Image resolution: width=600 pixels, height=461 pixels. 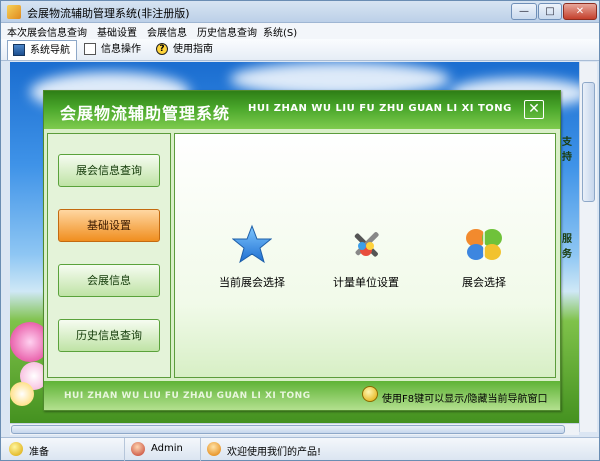 I want to click on window-title: 会展物流辅助管理系统(非注册版), so click(x=108, y=13).